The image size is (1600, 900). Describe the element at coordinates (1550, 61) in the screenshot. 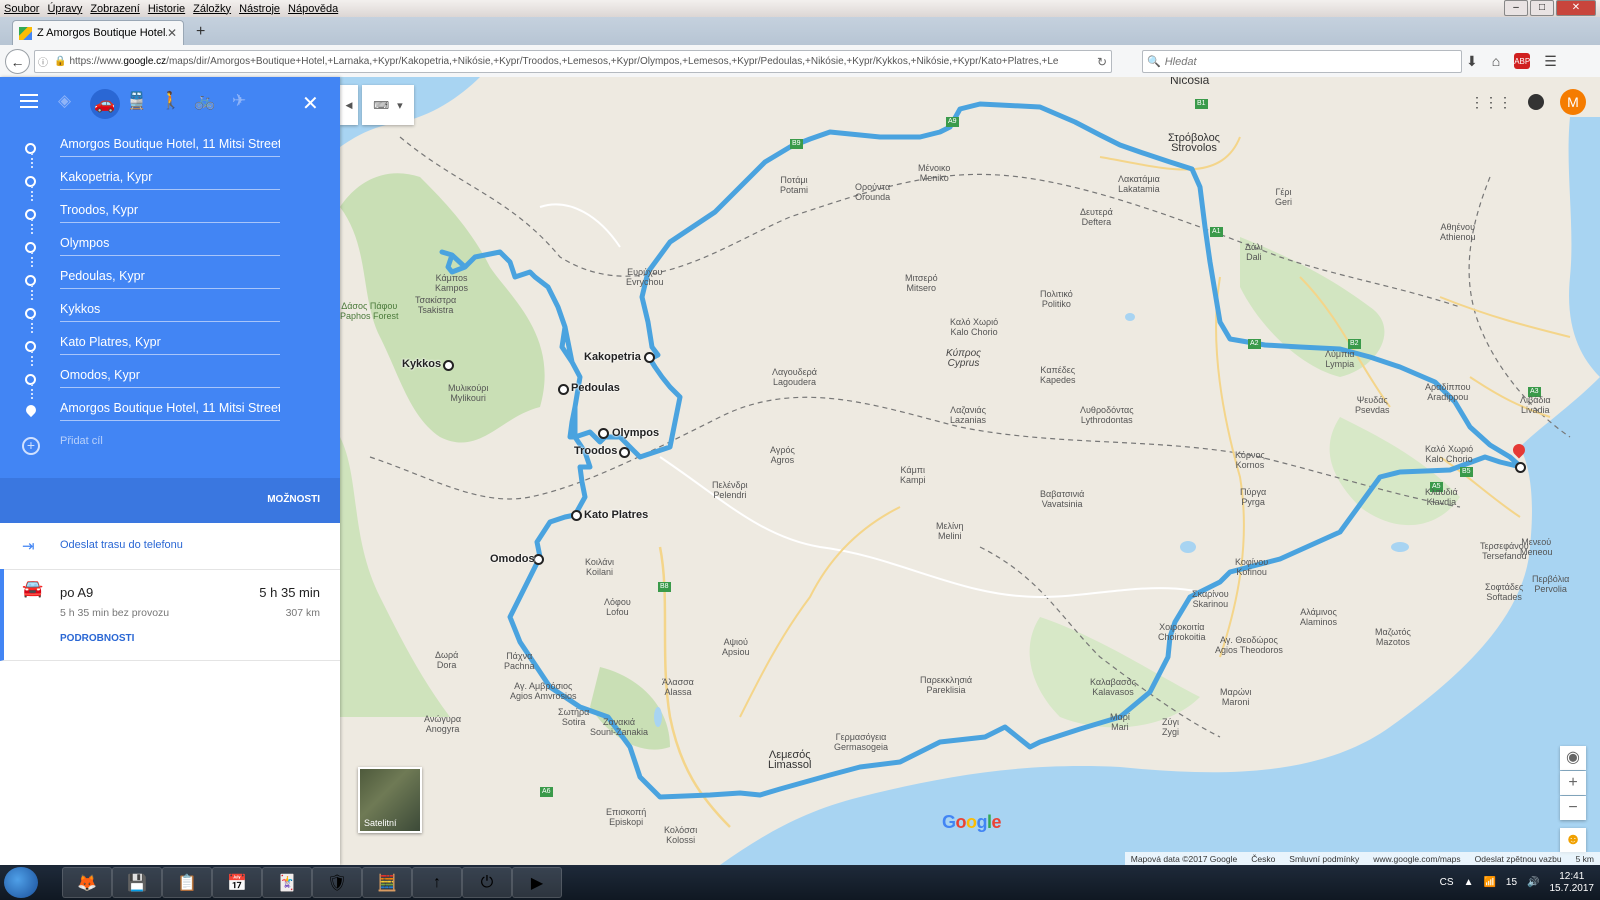

I see `hamburger-menu-icon: ☰` at that location.